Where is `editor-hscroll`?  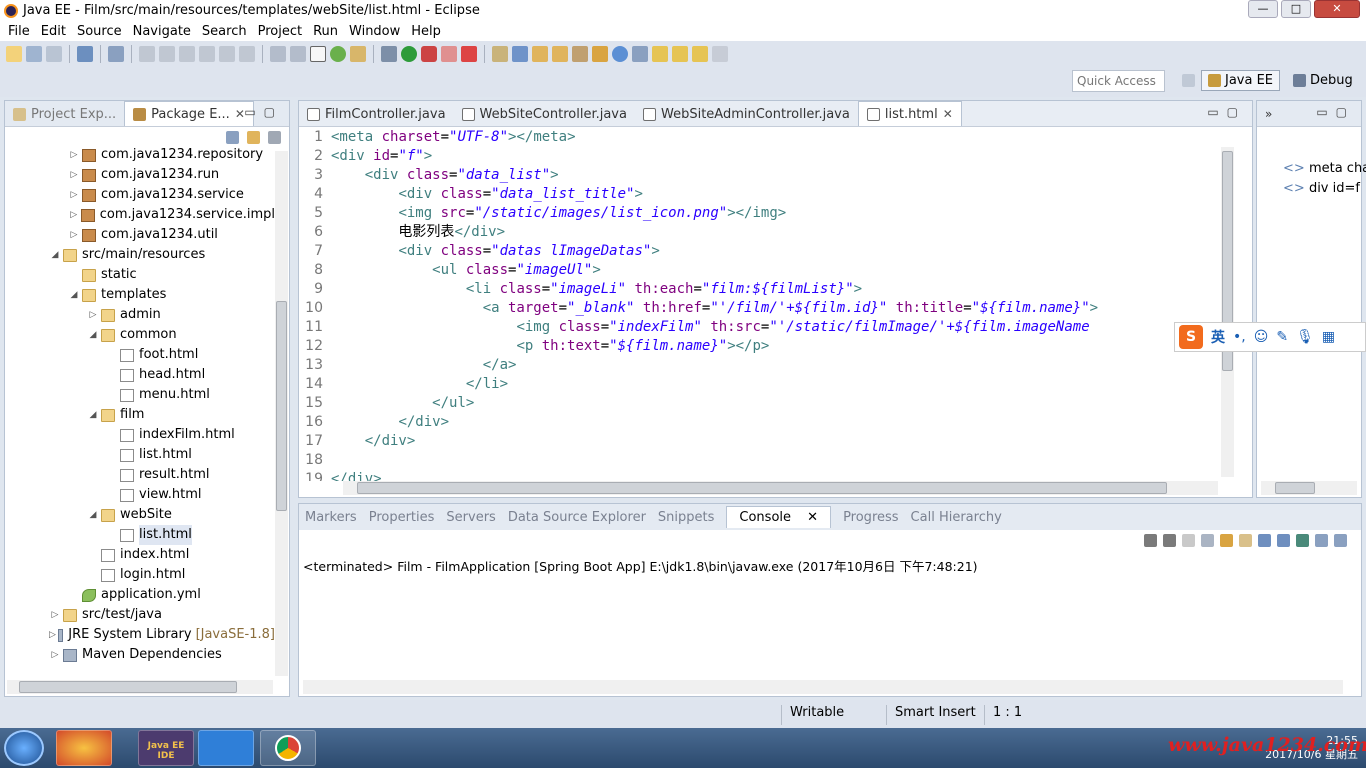
editor-hscroll is located at coordinates (780, 488).